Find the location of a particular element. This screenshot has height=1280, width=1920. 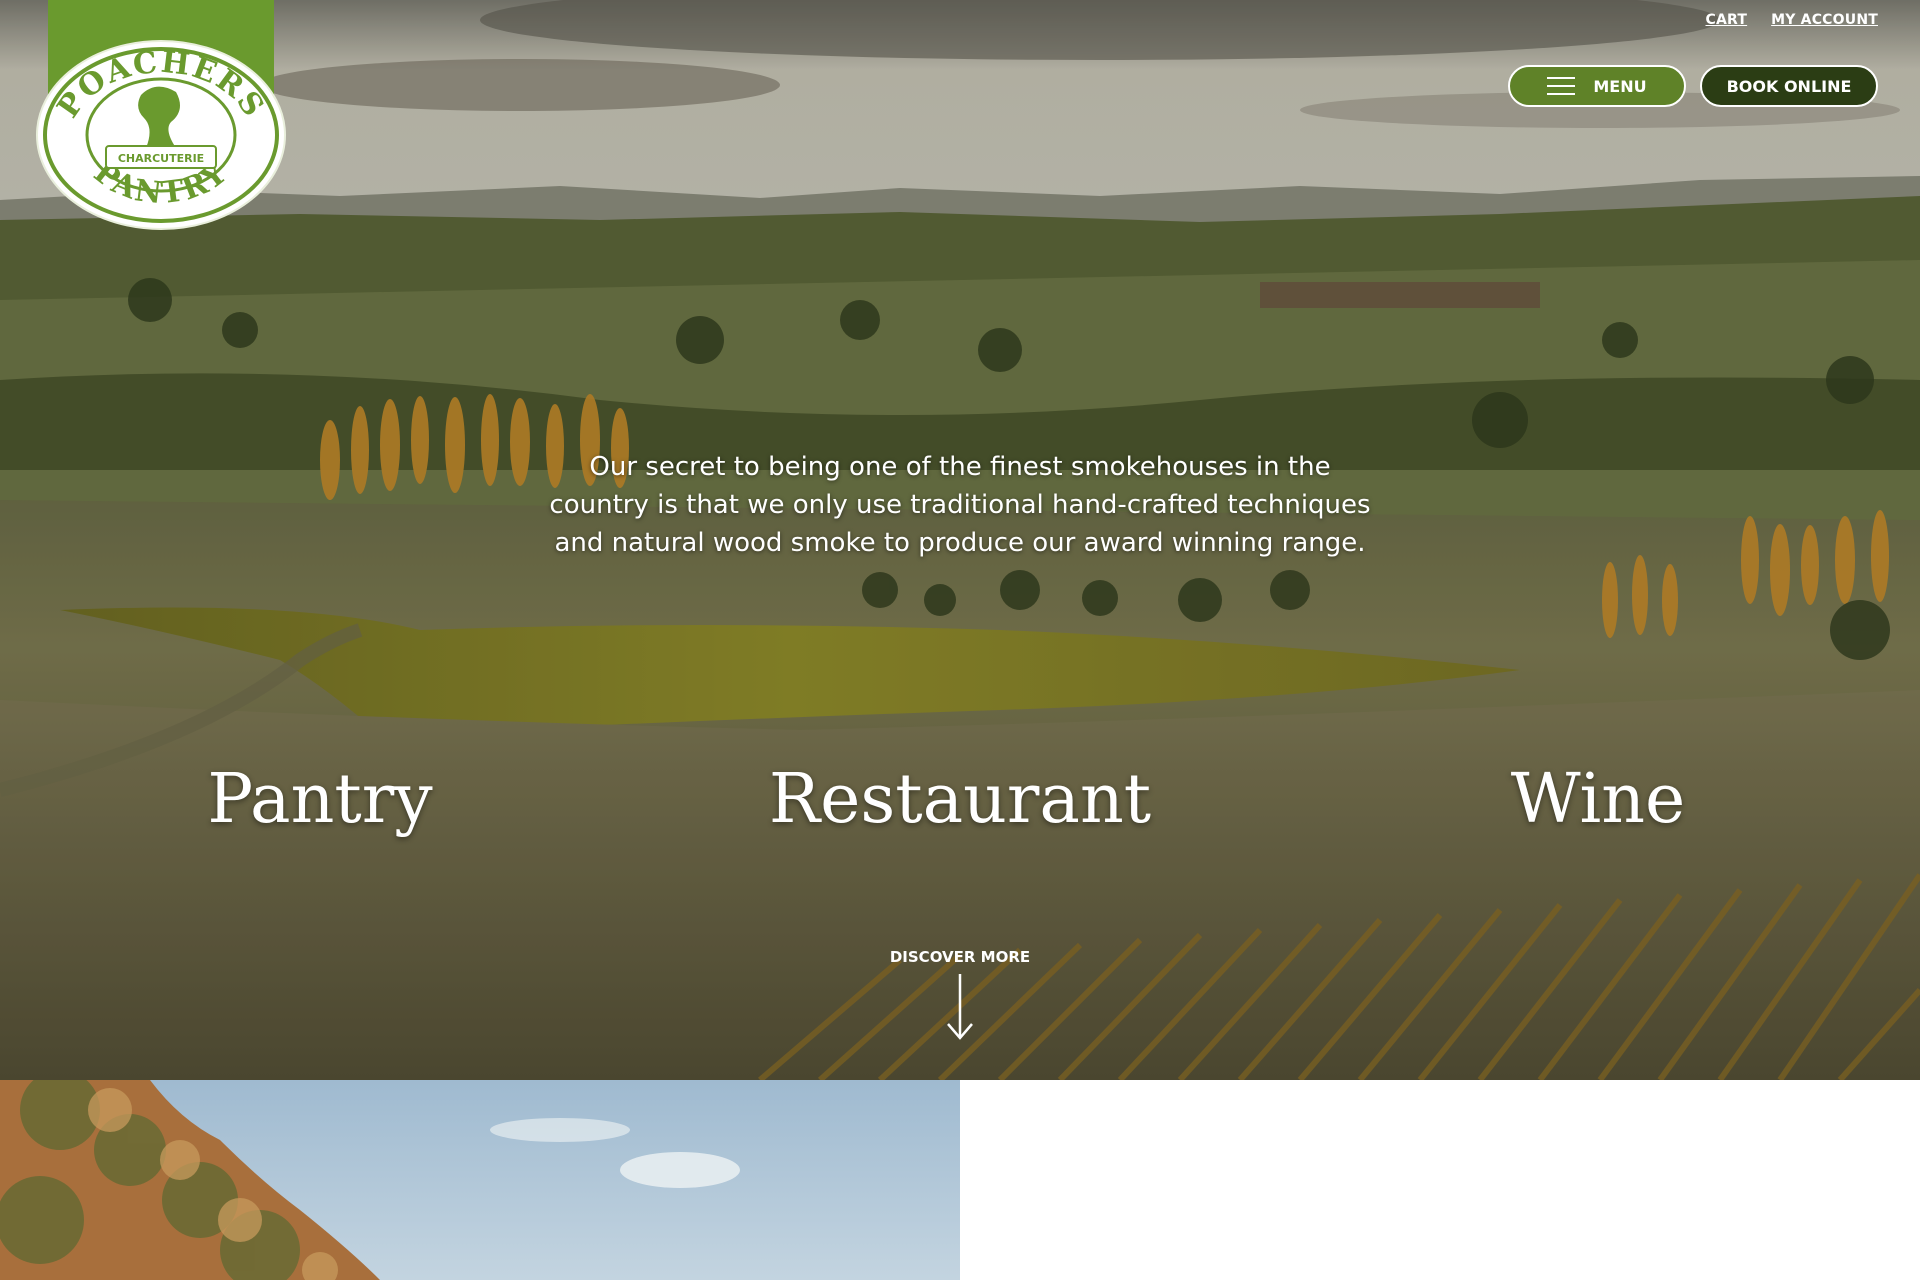

top-links: CART MY ACCOUNT is located at coordinates (1792, 20).